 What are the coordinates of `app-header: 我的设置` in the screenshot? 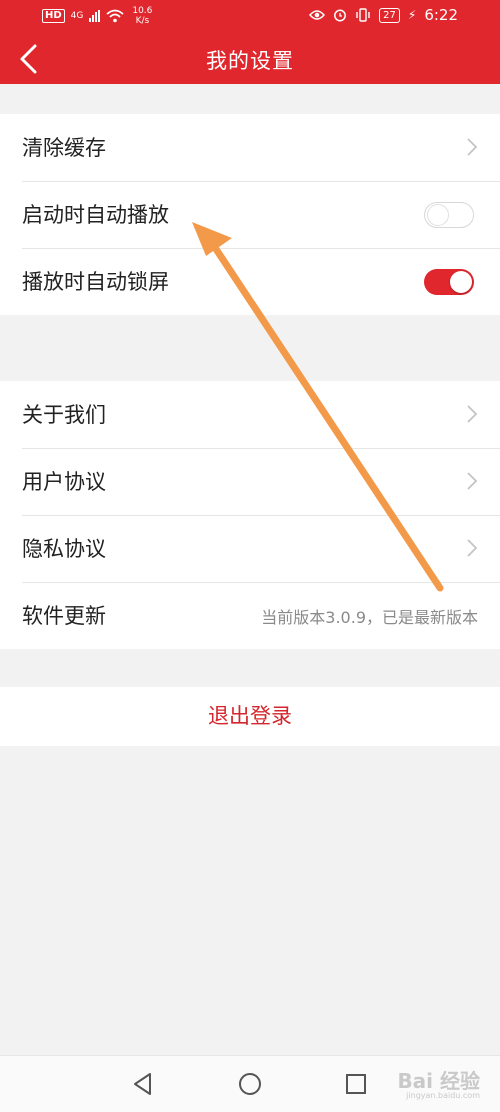 It's located at (250, 59).